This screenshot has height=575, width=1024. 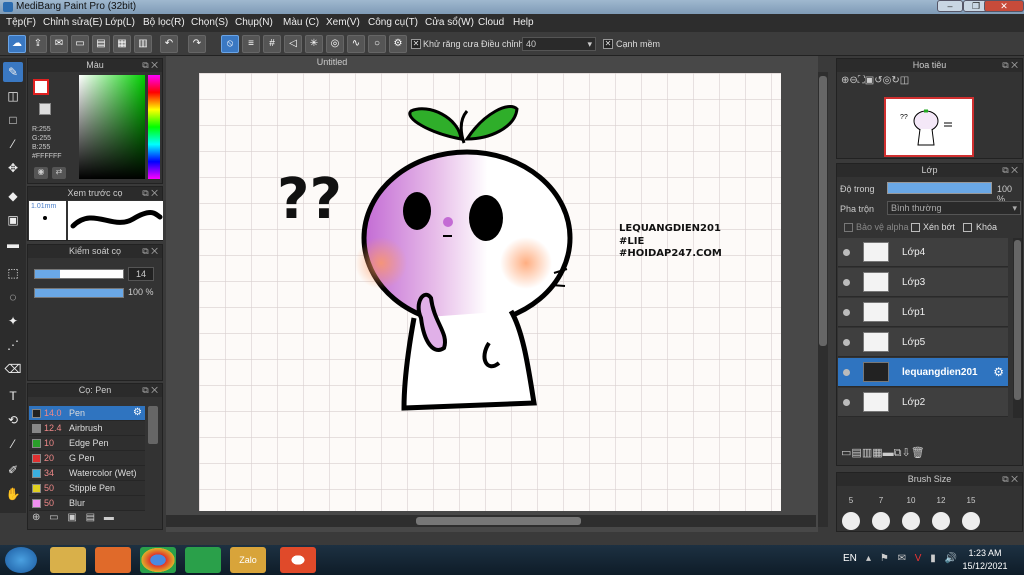 I want to click on new-brush-icon: ▭, so click(x=53, y=517).